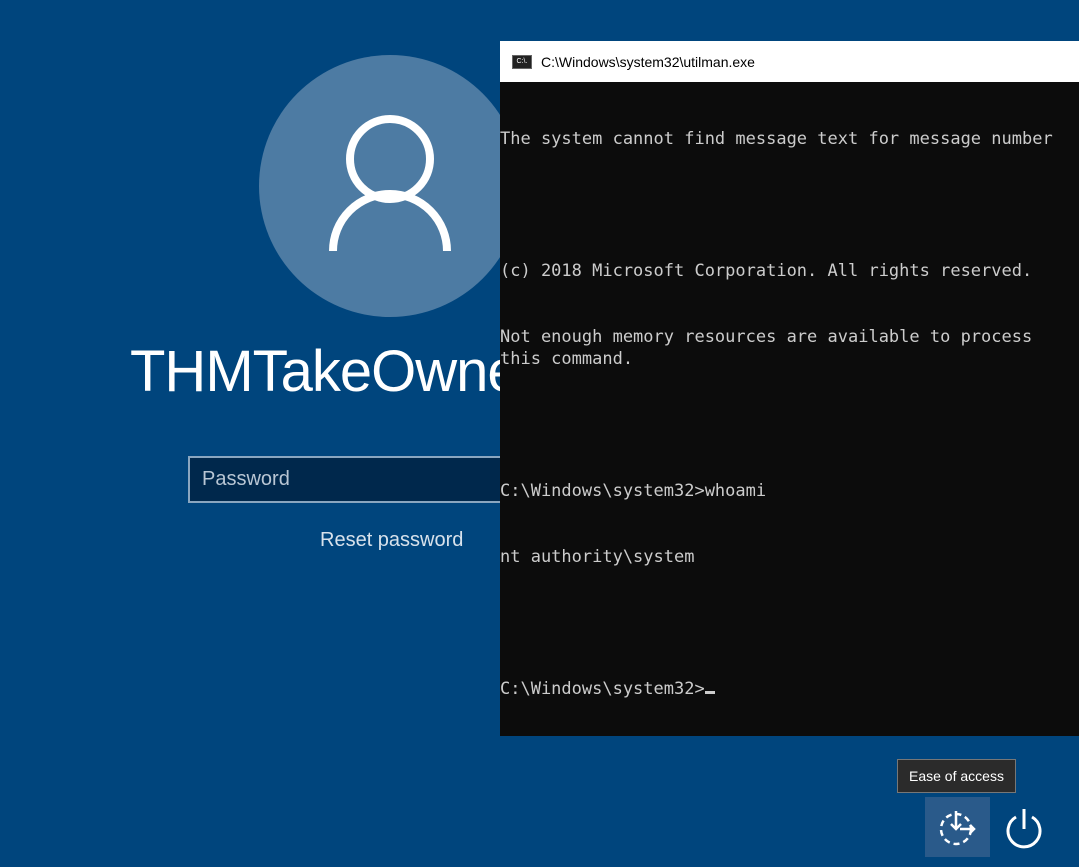 The image size is (1079, 867). I want to click on ease-of-access-button, so click(957, 827).